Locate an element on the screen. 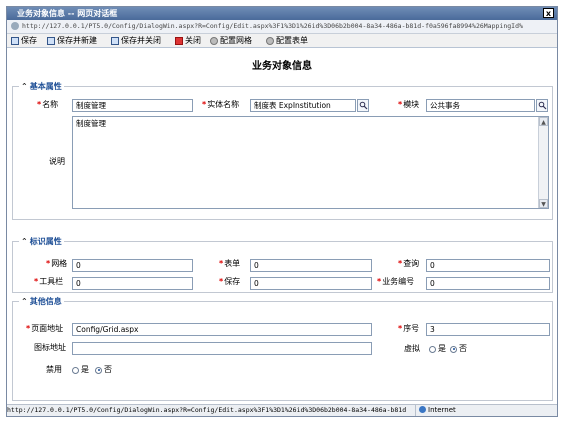 Image resolution: width=566 pixels, height=423 pixels. config-grid-button: 配置网格 is located at coordinates (231, 40).